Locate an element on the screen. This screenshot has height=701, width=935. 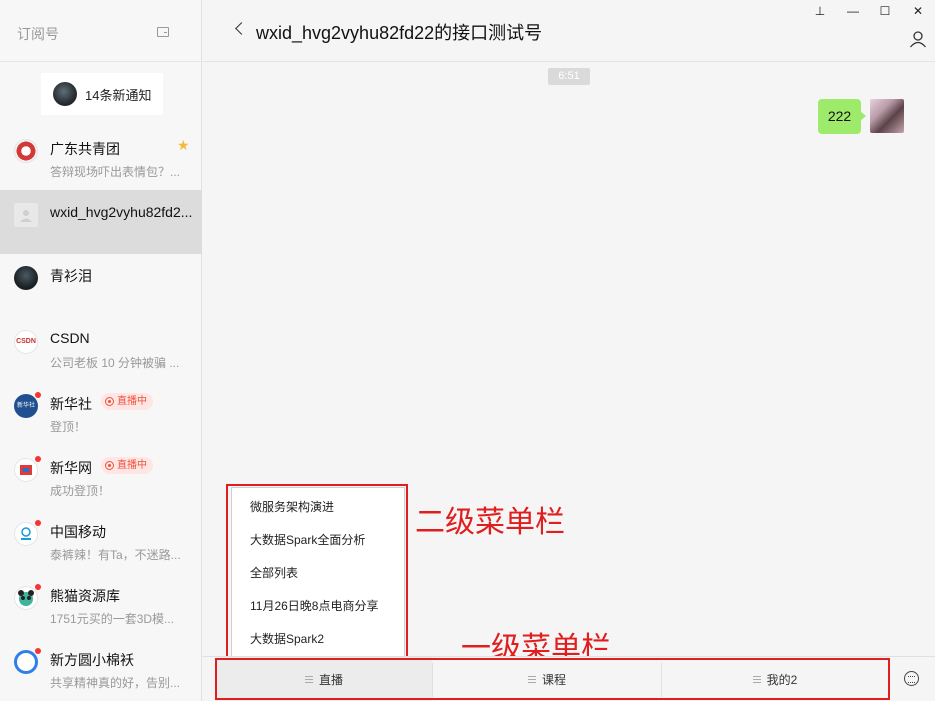
chat-preview: 成功登顶！ is located at coordinates (80, 491).